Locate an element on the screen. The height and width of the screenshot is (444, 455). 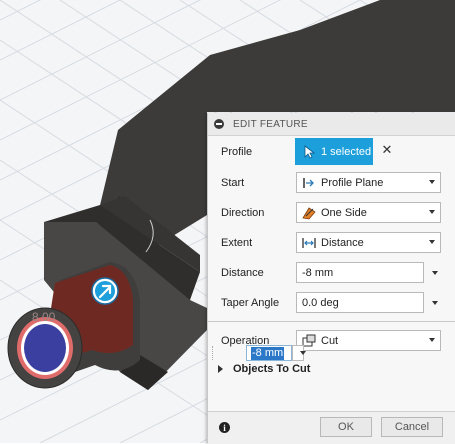
profile-label: Profile is located at coordinates (237, 151).